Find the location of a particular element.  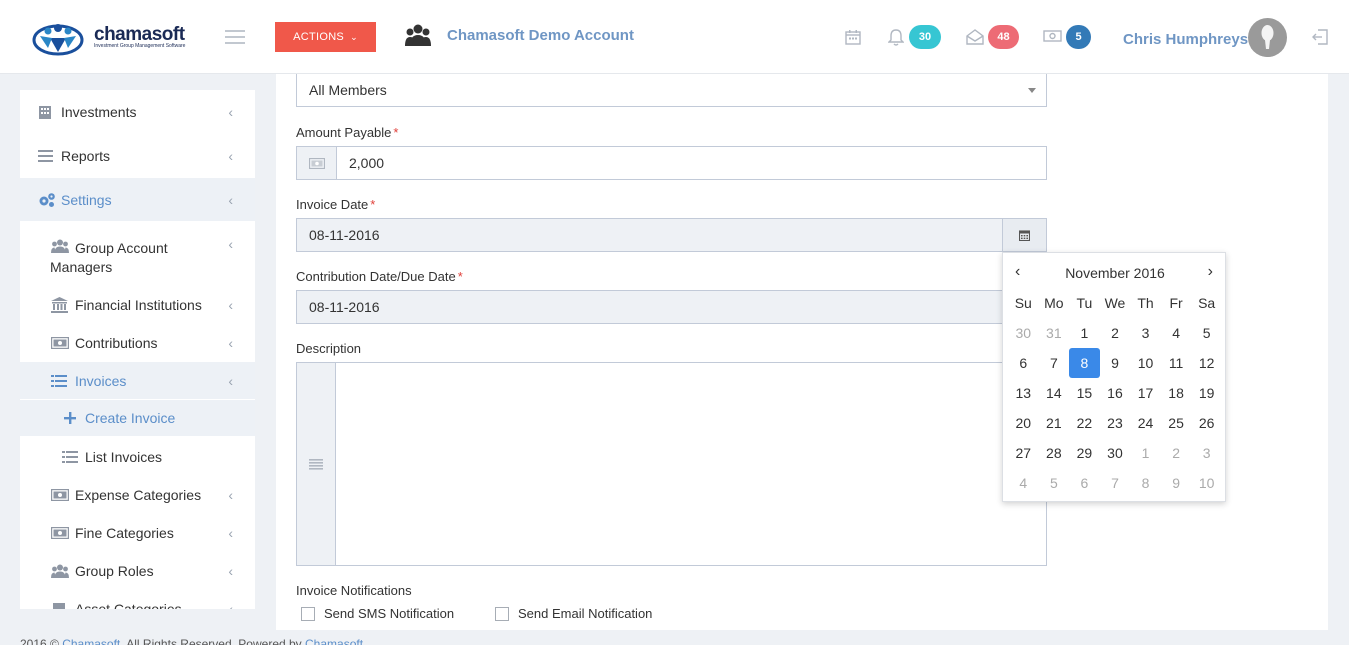

day-cell: 26 is located at coordinates (1206, 423).